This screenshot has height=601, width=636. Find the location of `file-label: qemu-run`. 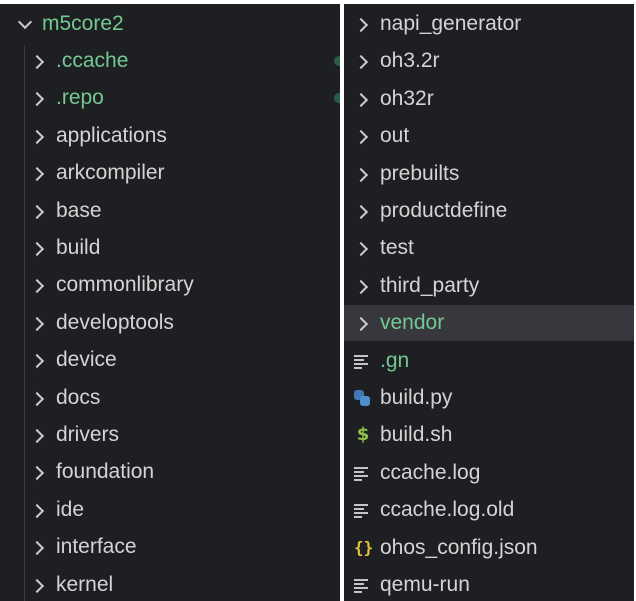

file-label: qemu-run is located at coordinates (425, 584).